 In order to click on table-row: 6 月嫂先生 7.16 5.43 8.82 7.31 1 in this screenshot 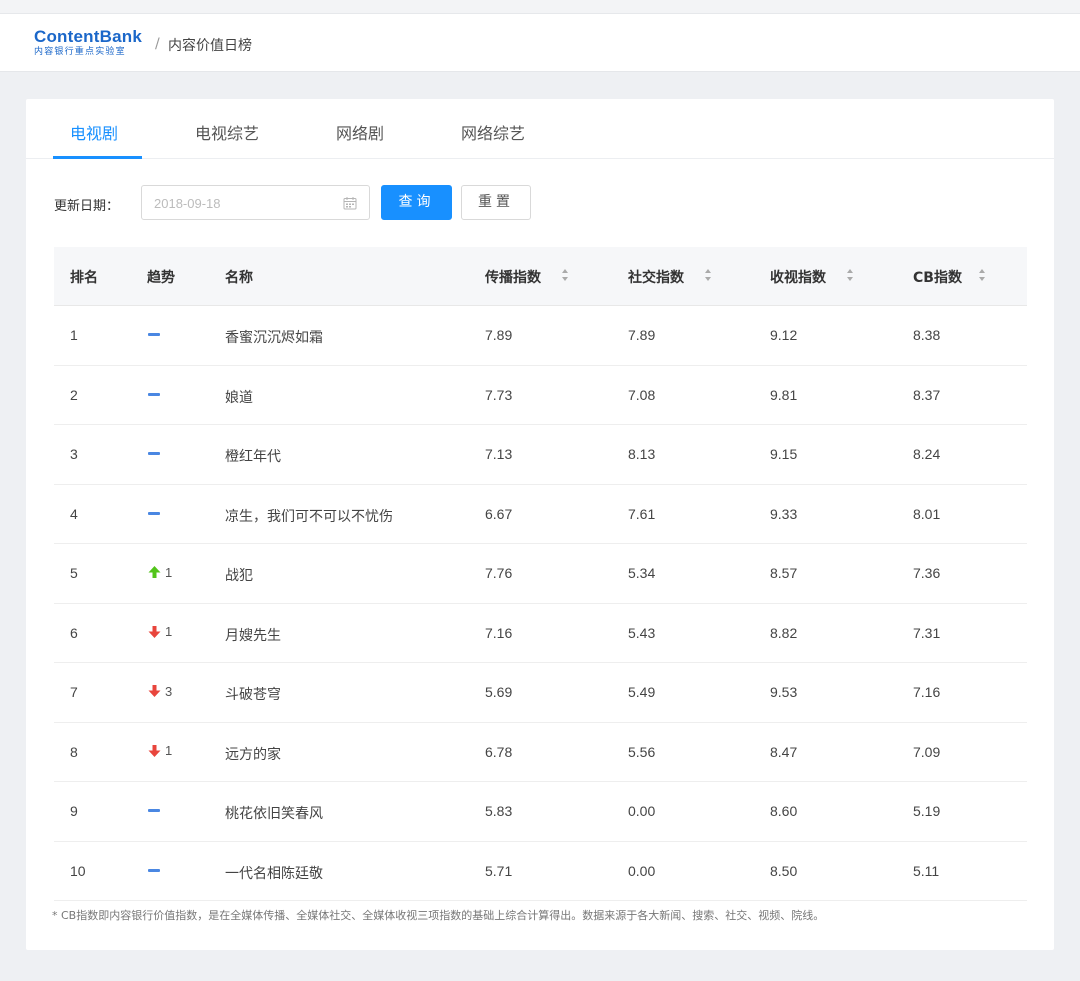, I will do `click(540, 633)`.